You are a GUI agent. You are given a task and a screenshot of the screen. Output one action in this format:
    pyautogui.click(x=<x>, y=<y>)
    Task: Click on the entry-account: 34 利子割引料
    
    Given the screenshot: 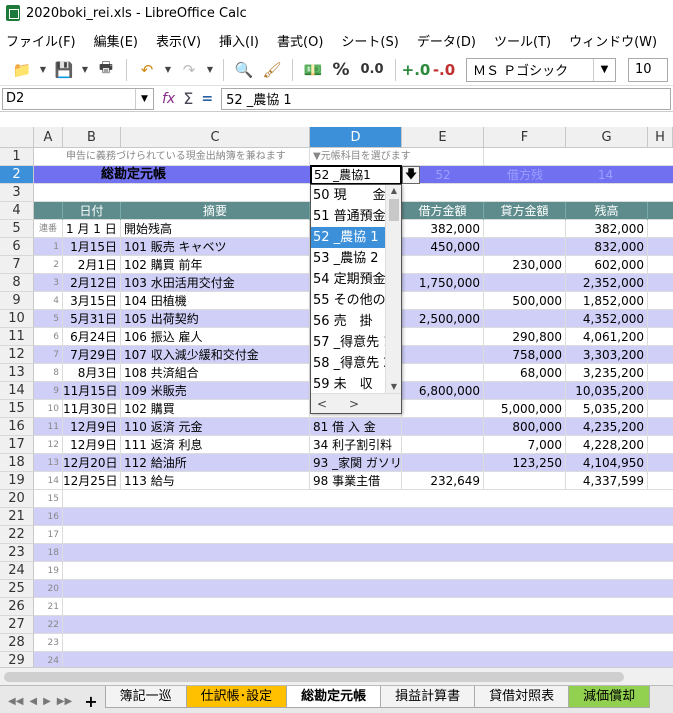 What is the action you would take?
    pyautogui.click(x=356, y=445)
    